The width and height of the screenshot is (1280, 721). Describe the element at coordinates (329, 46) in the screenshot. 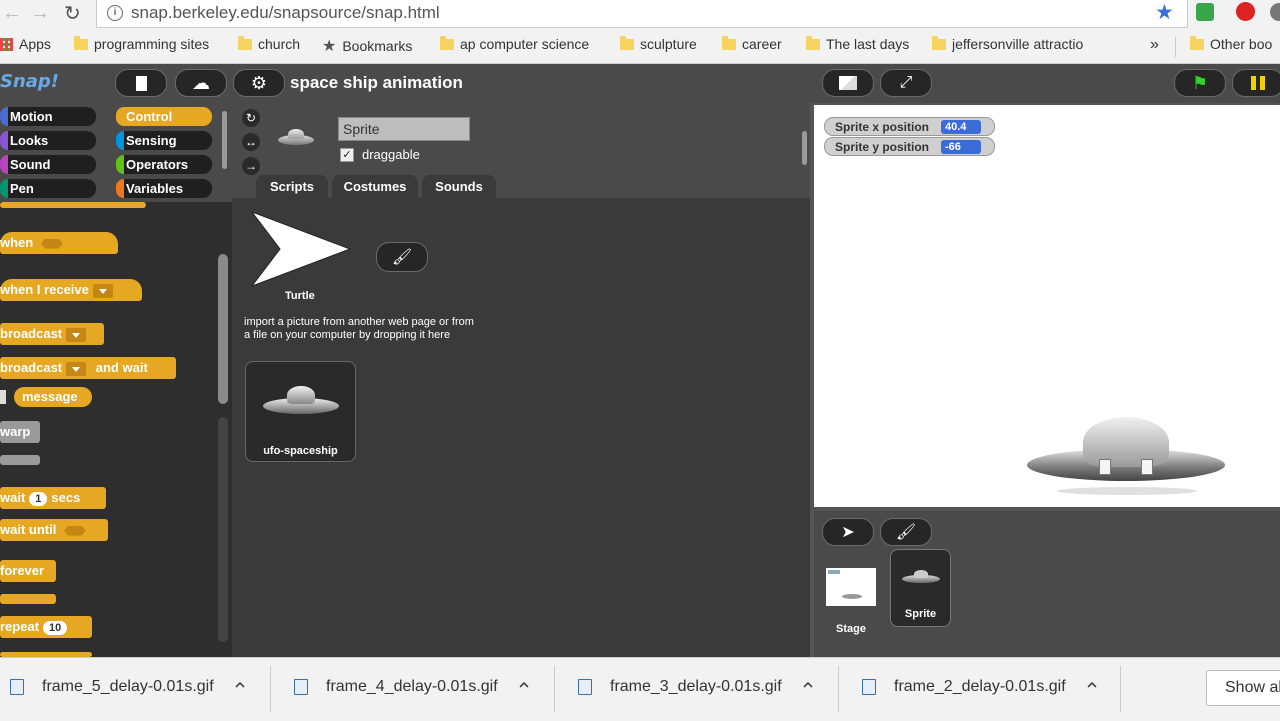

I see `star-icon: ★` at that location.